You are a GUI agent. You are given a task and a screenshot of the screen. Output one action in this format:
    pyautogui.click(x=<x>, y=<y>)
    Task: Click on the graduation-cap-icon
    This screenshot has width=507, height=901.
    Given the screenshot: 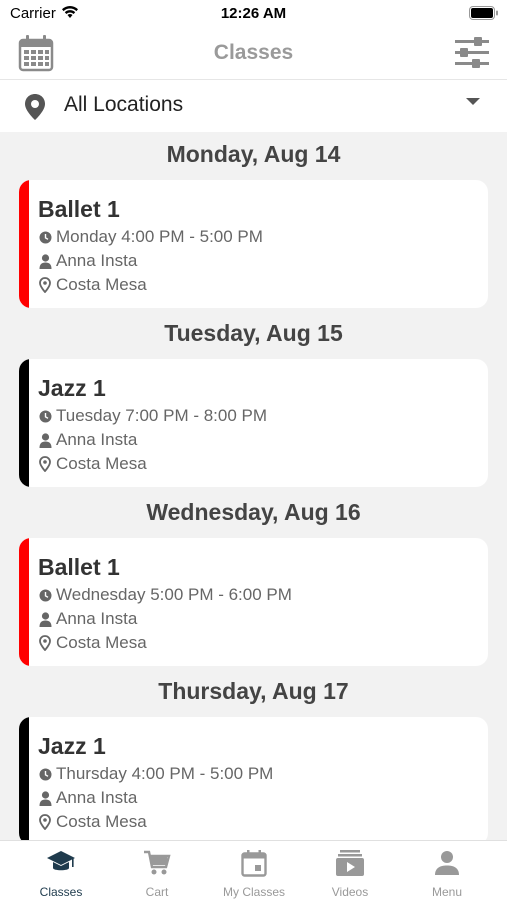 What is the action you would take?
    pyautogui.click(x=61, y=863)
    